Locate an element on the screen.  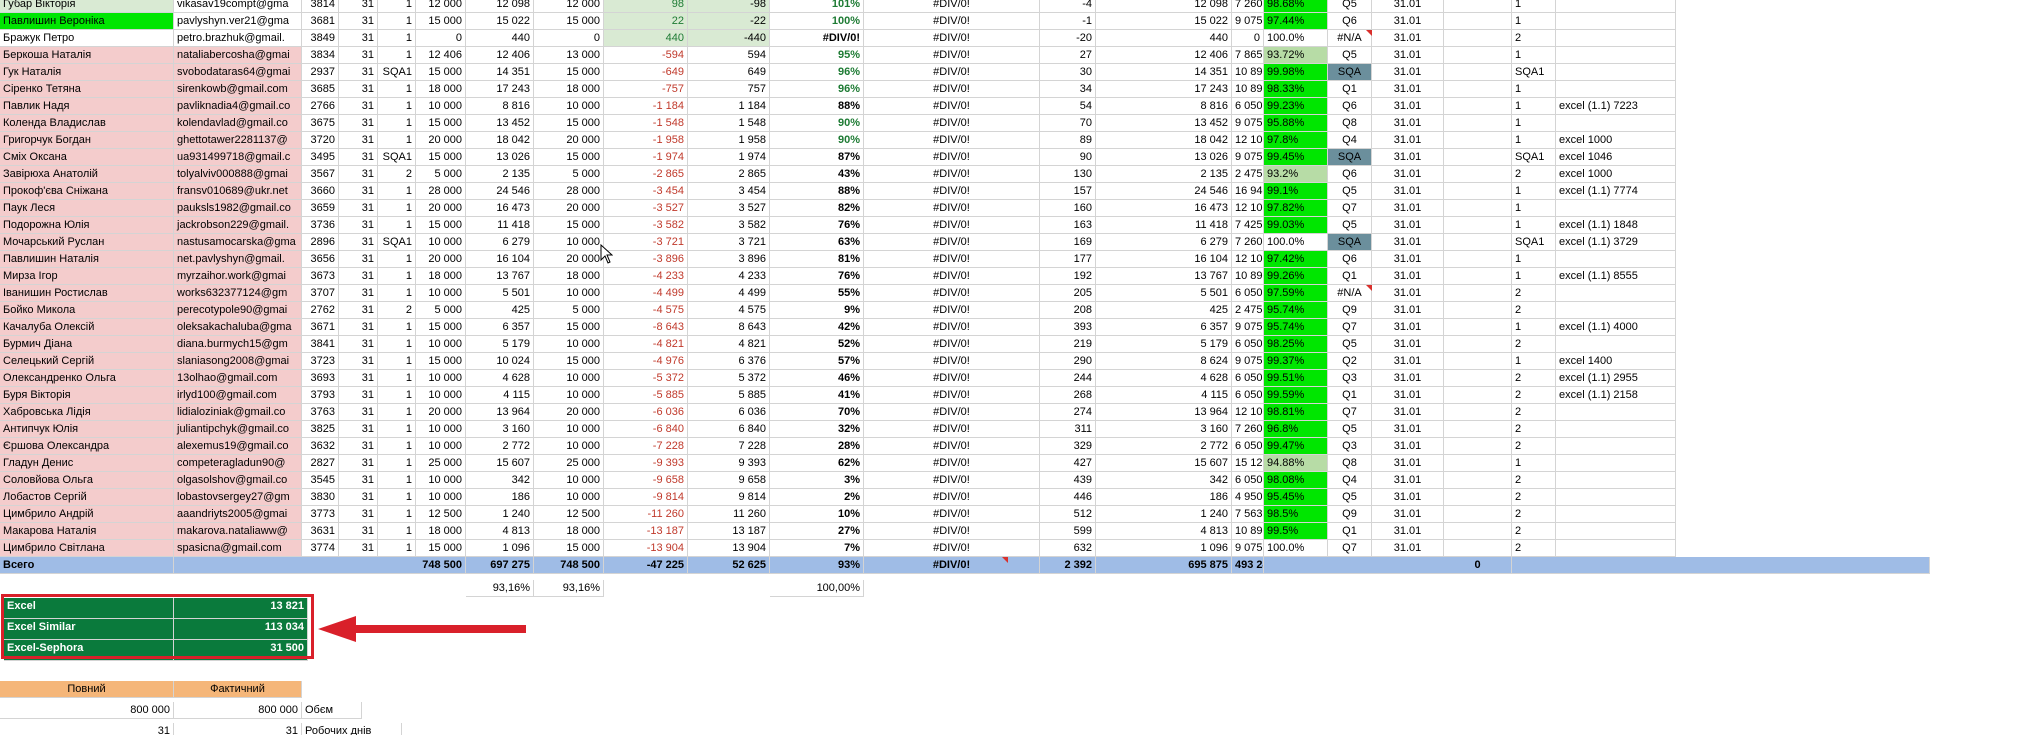
total-abs: 52 625 is located at coordinates (729, 565).